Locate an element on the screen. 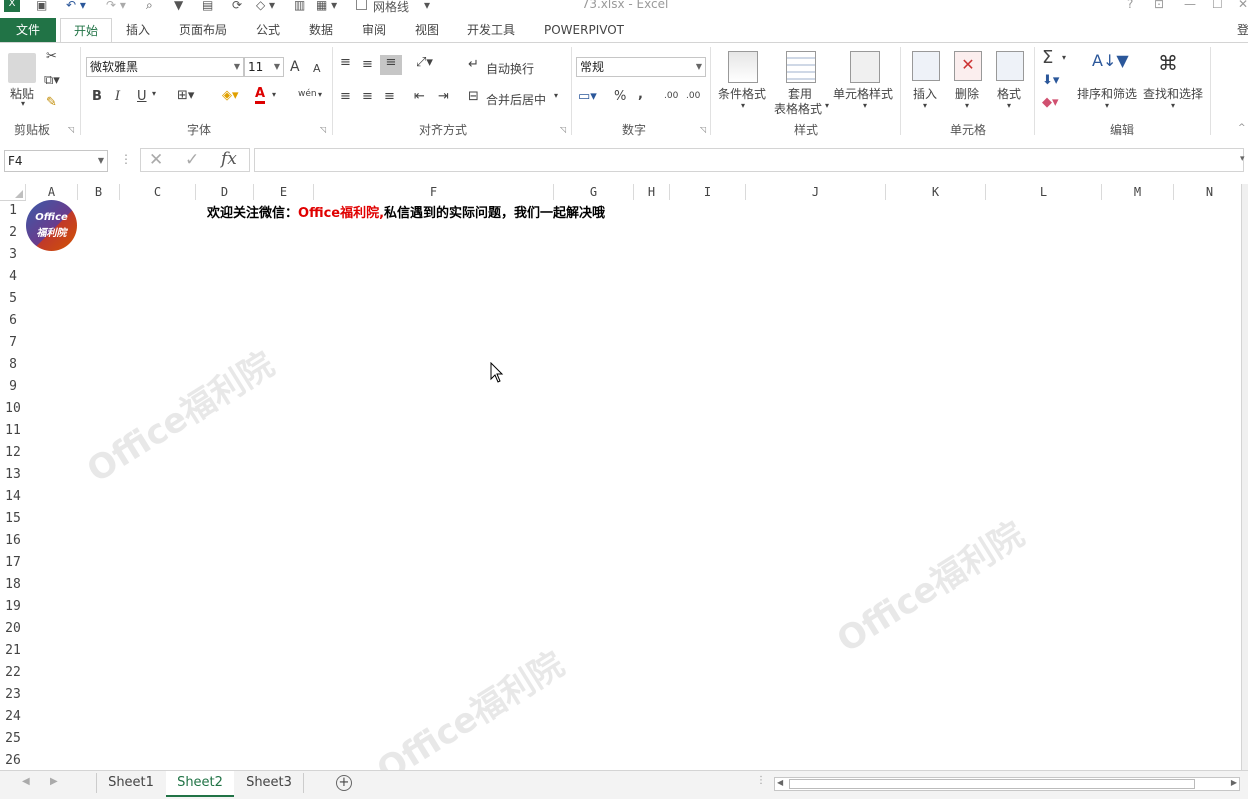  row-header: 14 is located at coordinates (13, 497).